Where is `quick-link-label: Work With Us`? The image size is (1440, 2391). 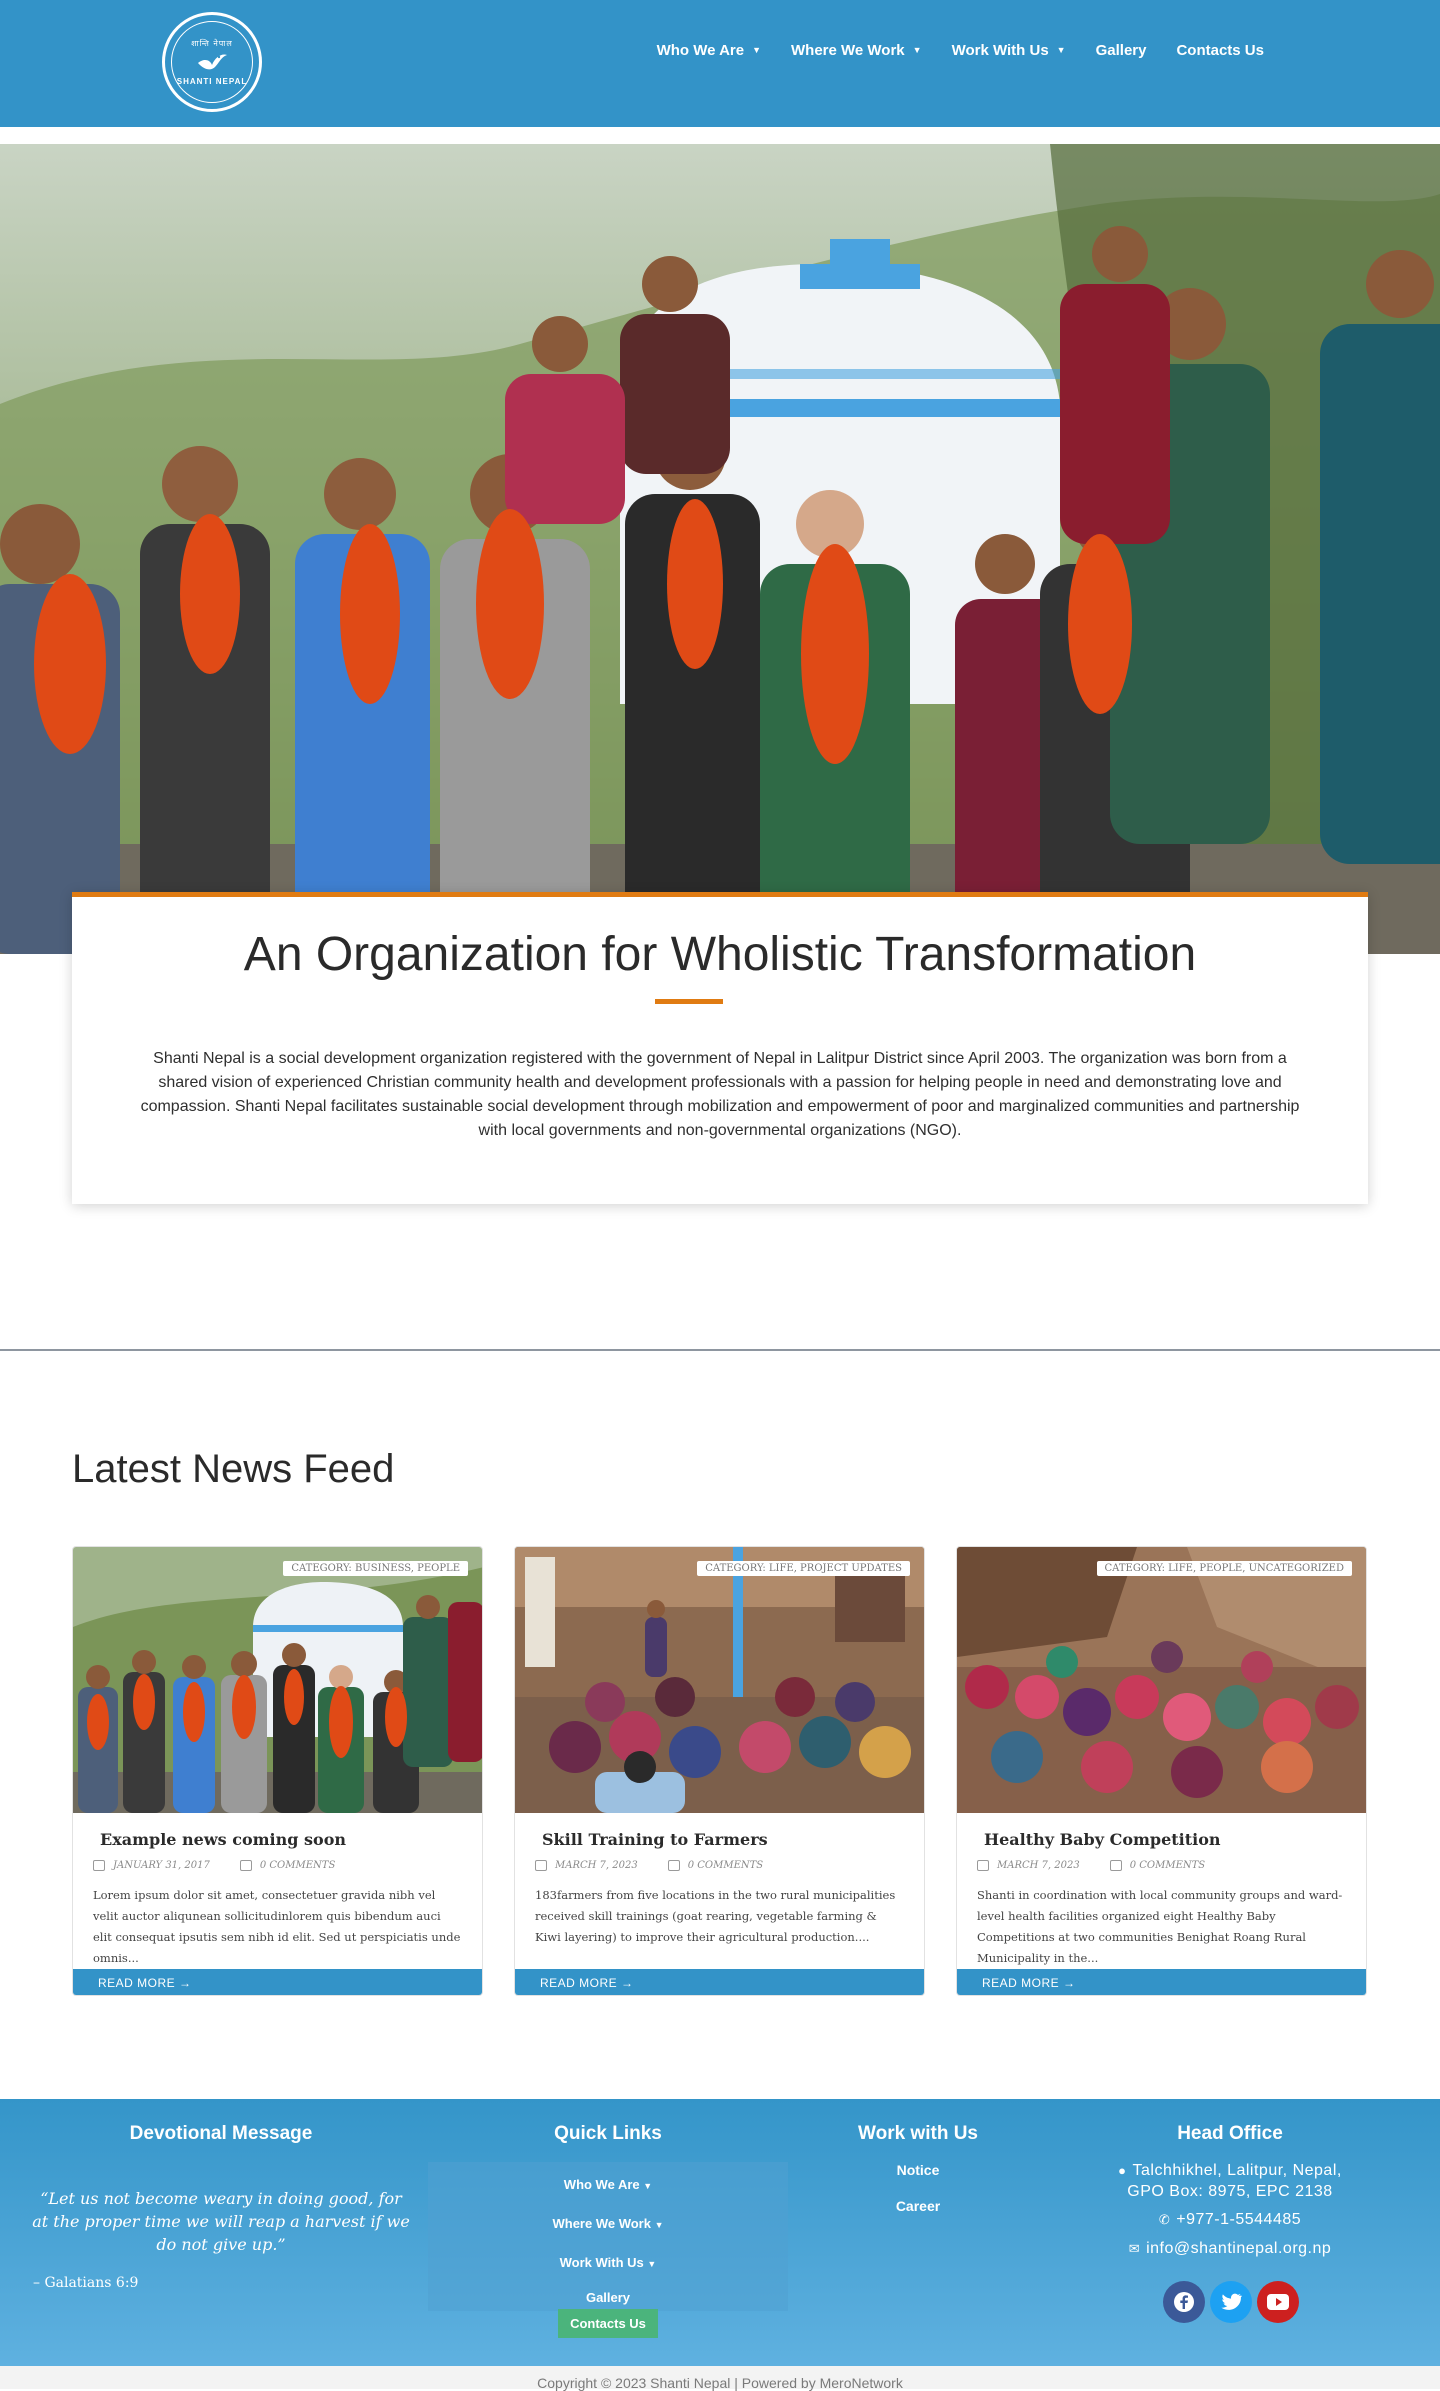
quick-link-label: Work With Us is located at coordinates (601, 2262).